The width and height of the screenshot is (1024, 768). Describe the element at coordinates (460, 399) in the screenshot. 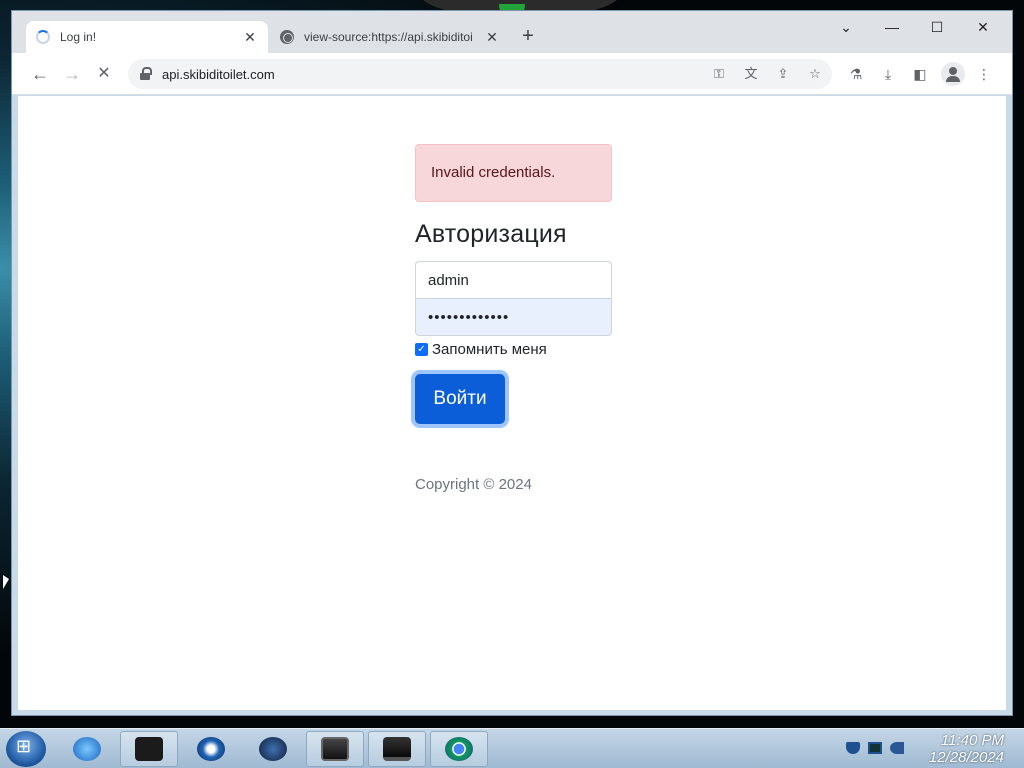

I see `login-button: Войти` at that location.